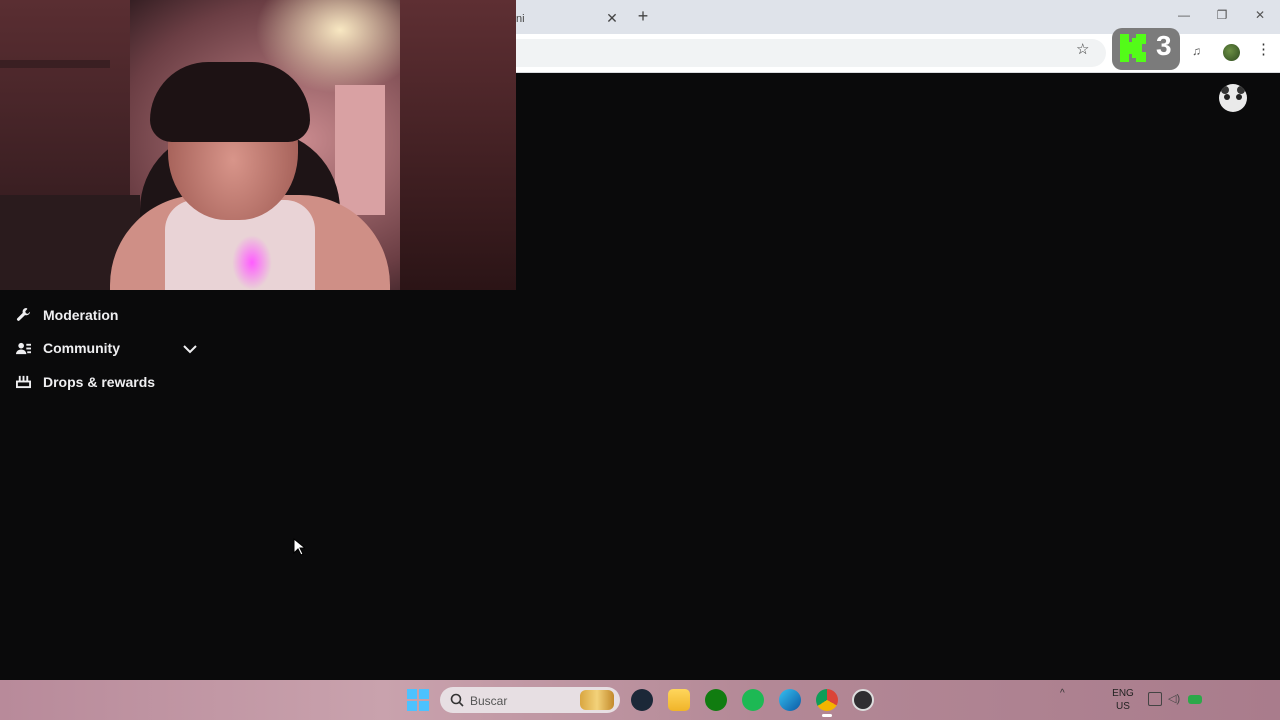 This screenshot has width=1280, height=720. What do you see at coordinates (612, 18) in the screenshot?
I see `tab-close-icon: ✕` at bounding box center [612, 18].